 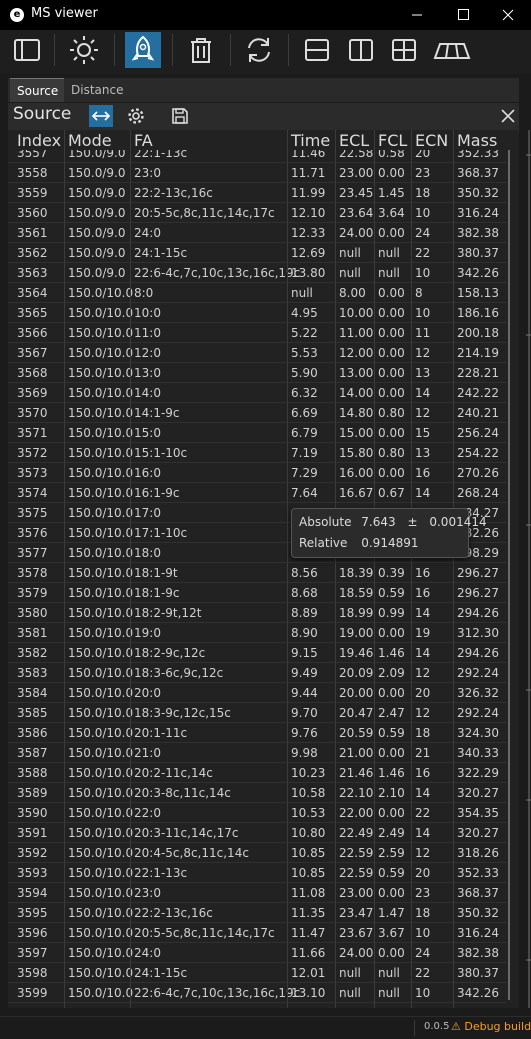 What do you see at coordinates (257, 813) in the screenshot?
I see `table-row: 3590 150.0/10.0 22:0 10.53 22.00 0.00 22 354.35` at bounding box center [257, 813].